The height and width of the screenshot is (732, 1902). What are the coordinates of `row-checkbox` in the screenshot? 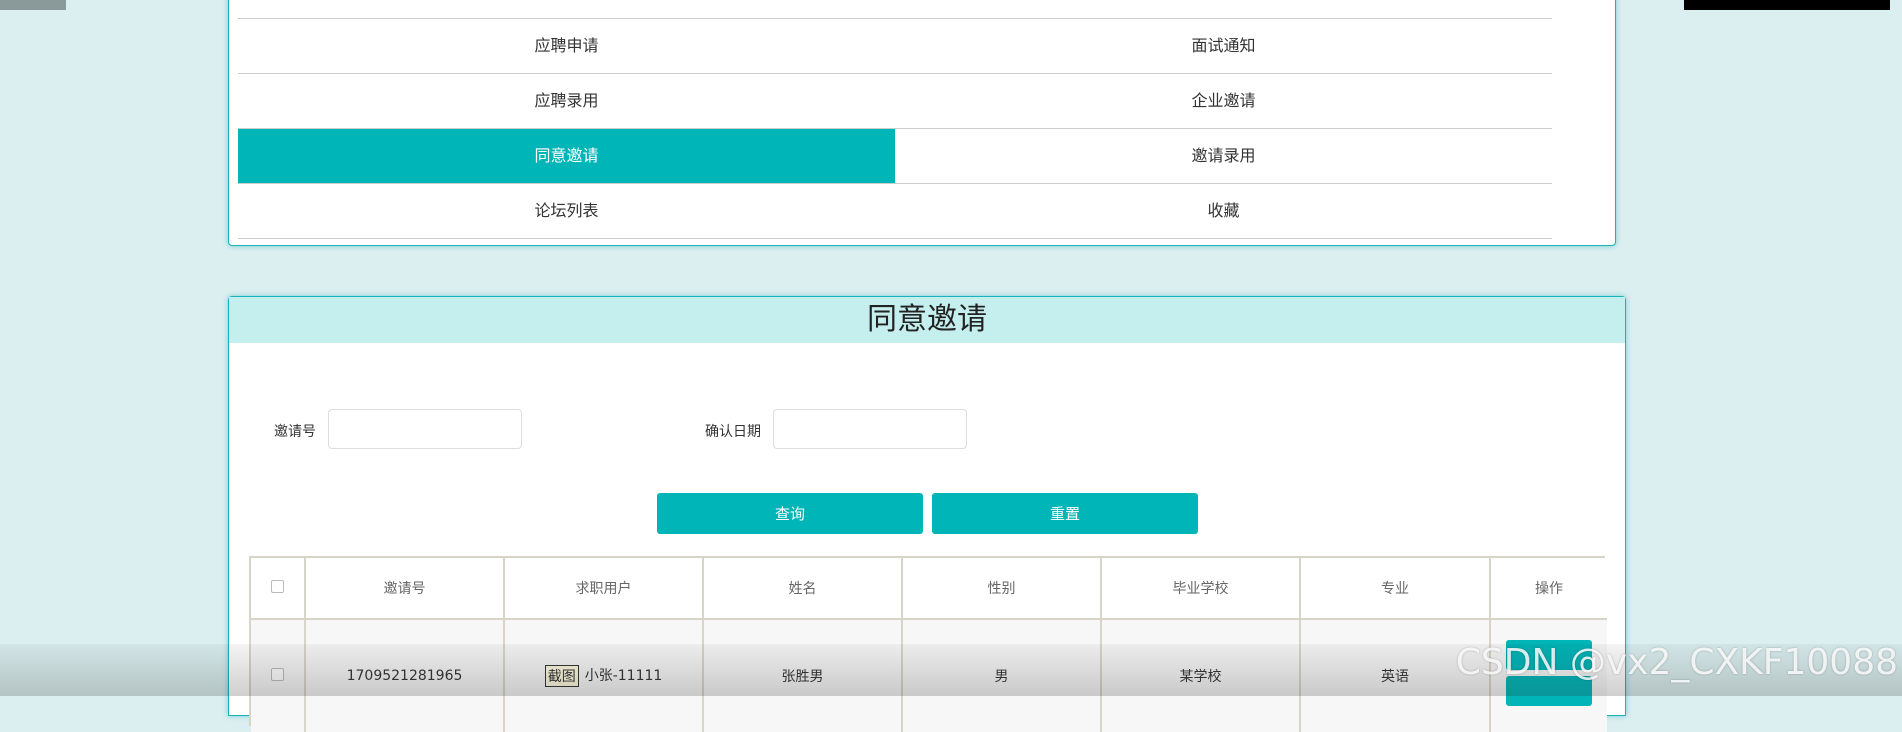 It's located at (277, 674).